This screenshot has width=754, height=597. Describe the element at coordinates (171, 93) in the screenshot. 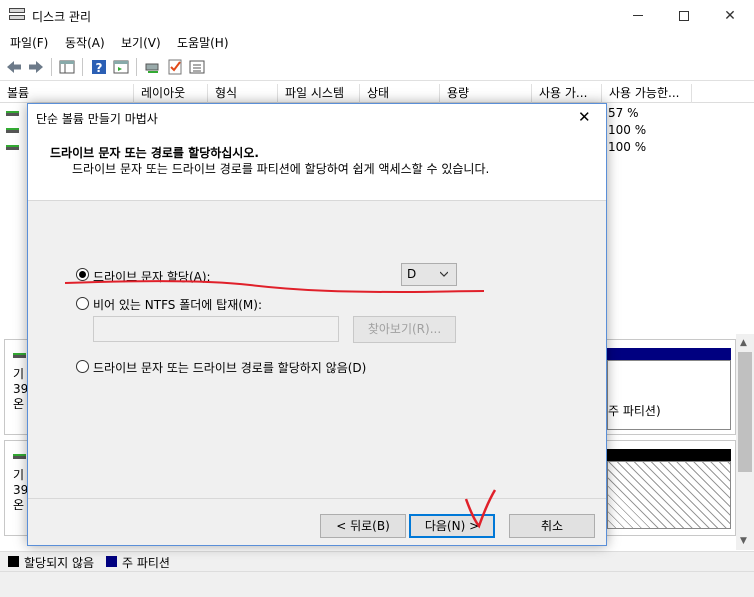

I see `column-layout: 레이아웃` at that location.